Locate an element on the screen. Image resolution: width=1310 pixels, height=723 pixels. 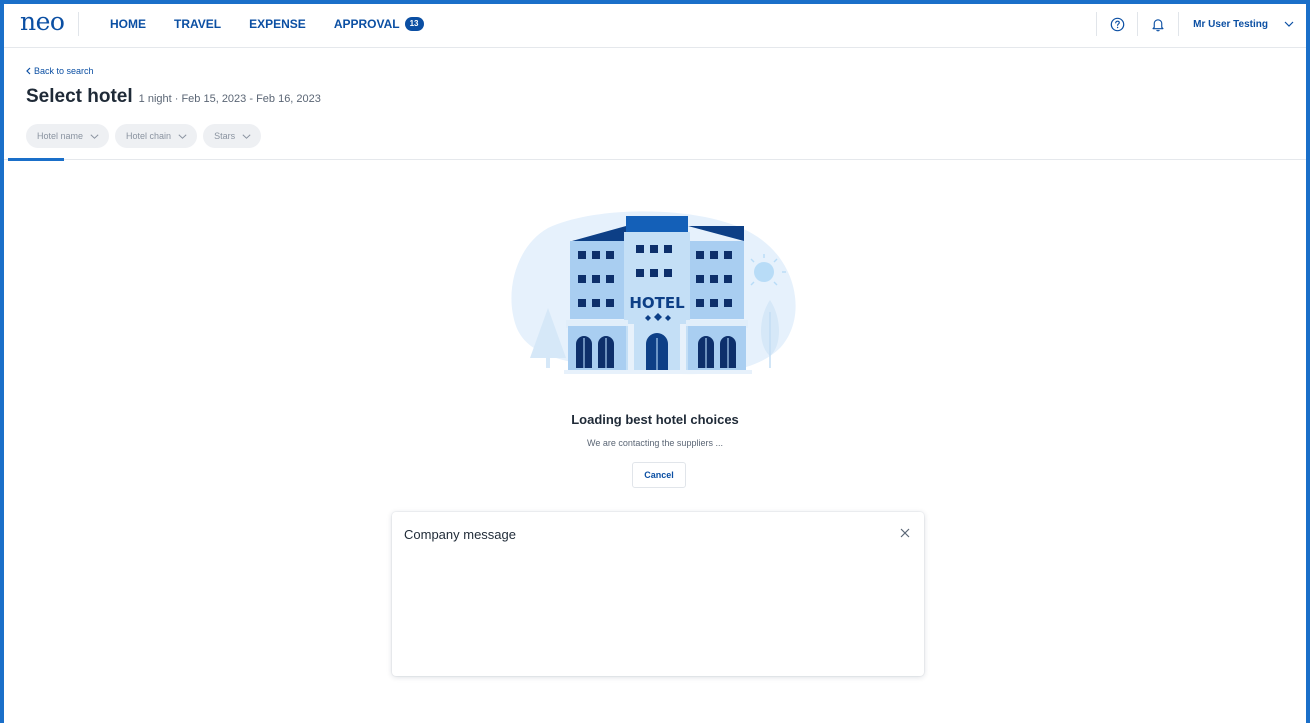
filter-bar: Hotel name Hotel chain Stars is located at coordinates (146, 136).